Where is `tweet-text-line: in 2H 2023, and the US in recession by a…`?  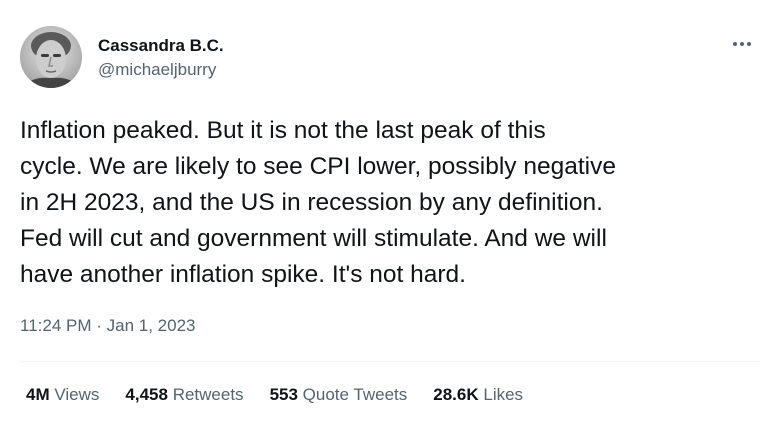 tweet-text-line: in 2H 2023, and the US in recession by a… is located at coordinates (311, 202).